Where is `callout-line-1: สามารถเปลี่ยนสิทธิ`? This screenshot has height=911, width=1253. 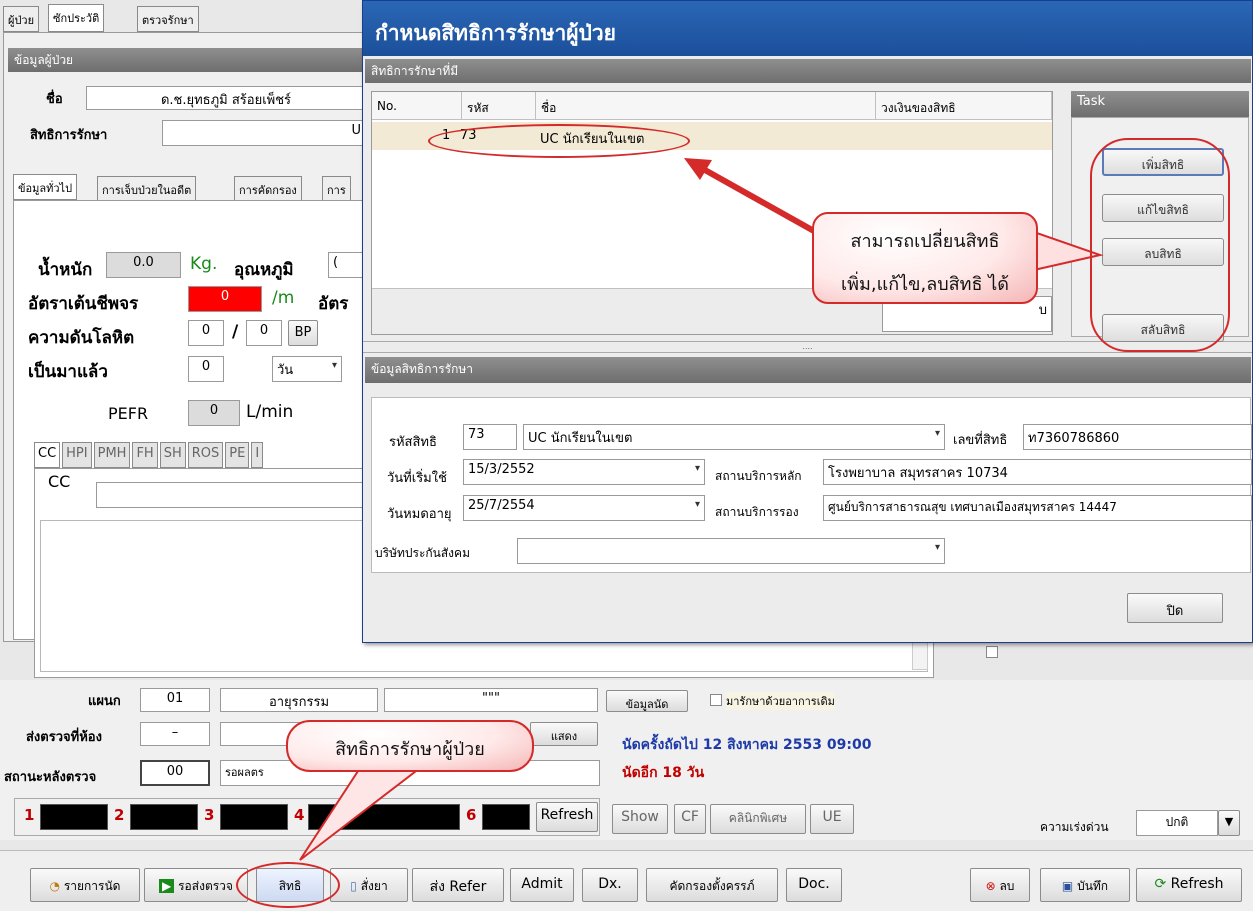
callout-line-1: สามารถเปลี่ยนสิทธิ is located at coordinates (925, 241).